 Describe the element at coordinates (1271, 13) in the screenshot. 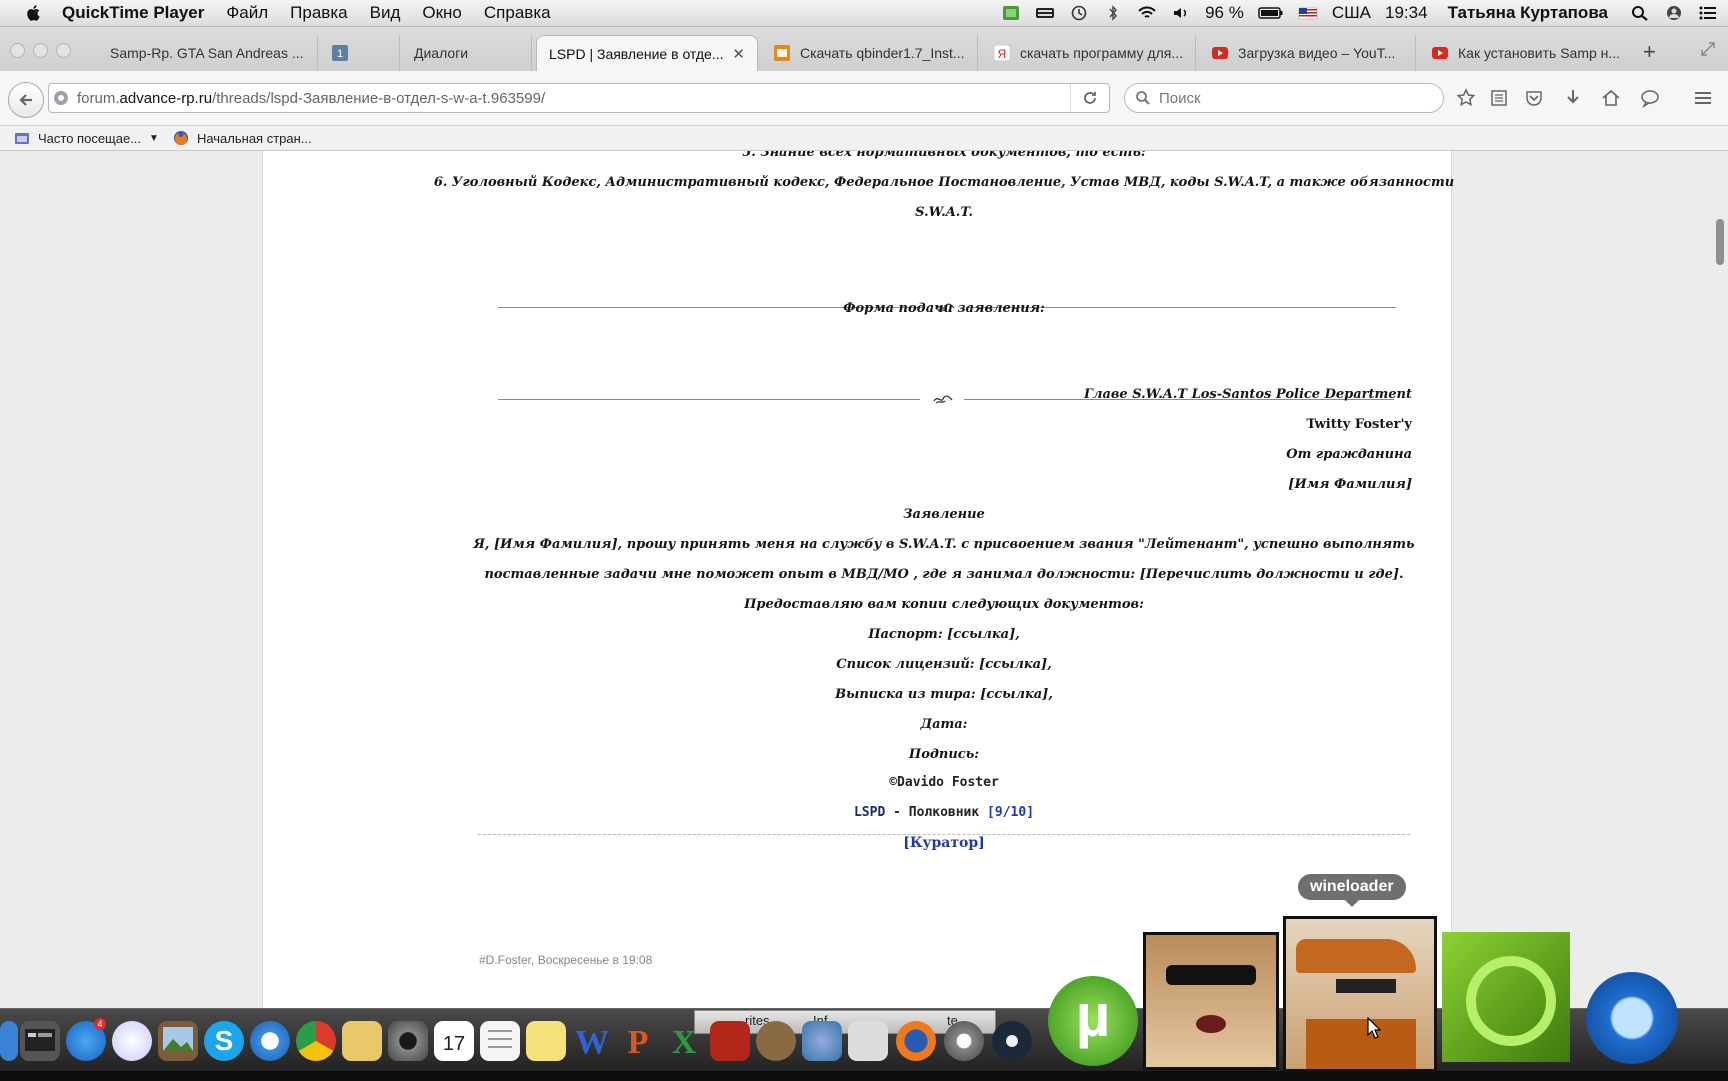

I see `battery-icon` at that location.